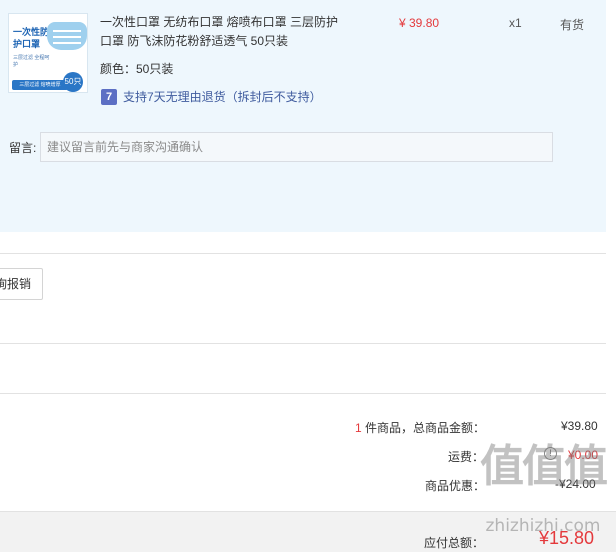 The height and width of the screenshot is (552, 616). I want to click on watermark-logo: 值值值, so click(544, 466).